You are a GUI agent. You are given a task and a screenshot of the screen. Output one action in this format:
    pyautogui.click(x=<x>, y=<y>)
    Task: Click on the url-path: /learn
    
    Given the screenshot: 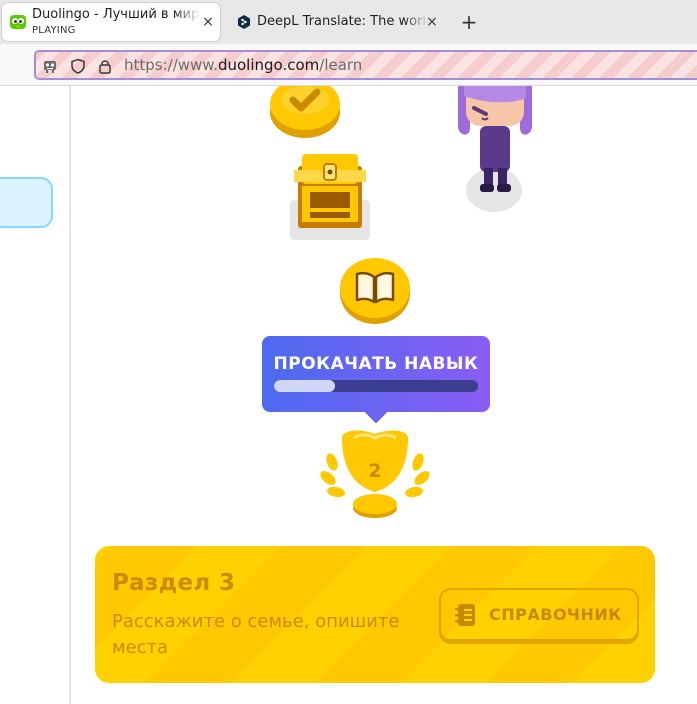 What is the action you would take?
    pyautogui.click(x=341, y=65)
    